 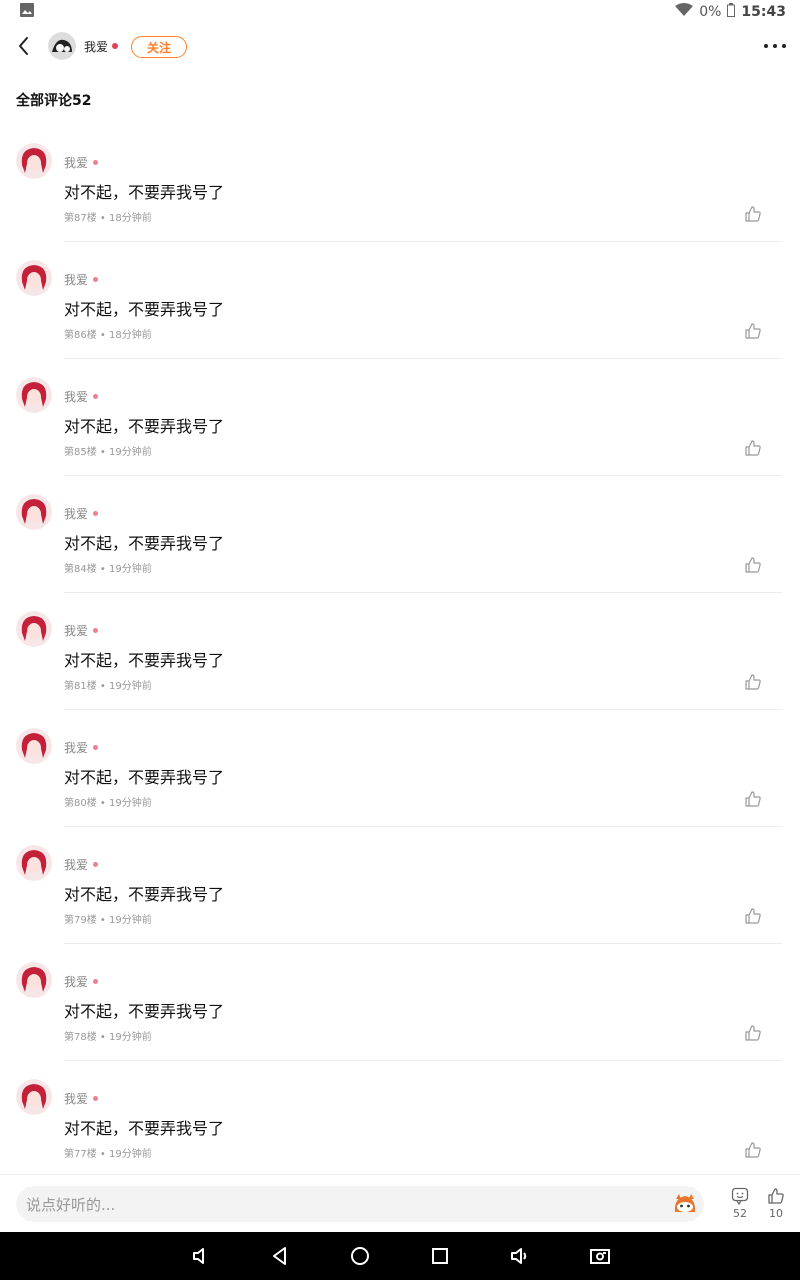 What do you see at coordinates (400, 183) in the screenshot?
I see `comment-item: 我爱 对不起，不要弄我号了 第87楼 • 18分钟前` at bounding box center [400, 183].